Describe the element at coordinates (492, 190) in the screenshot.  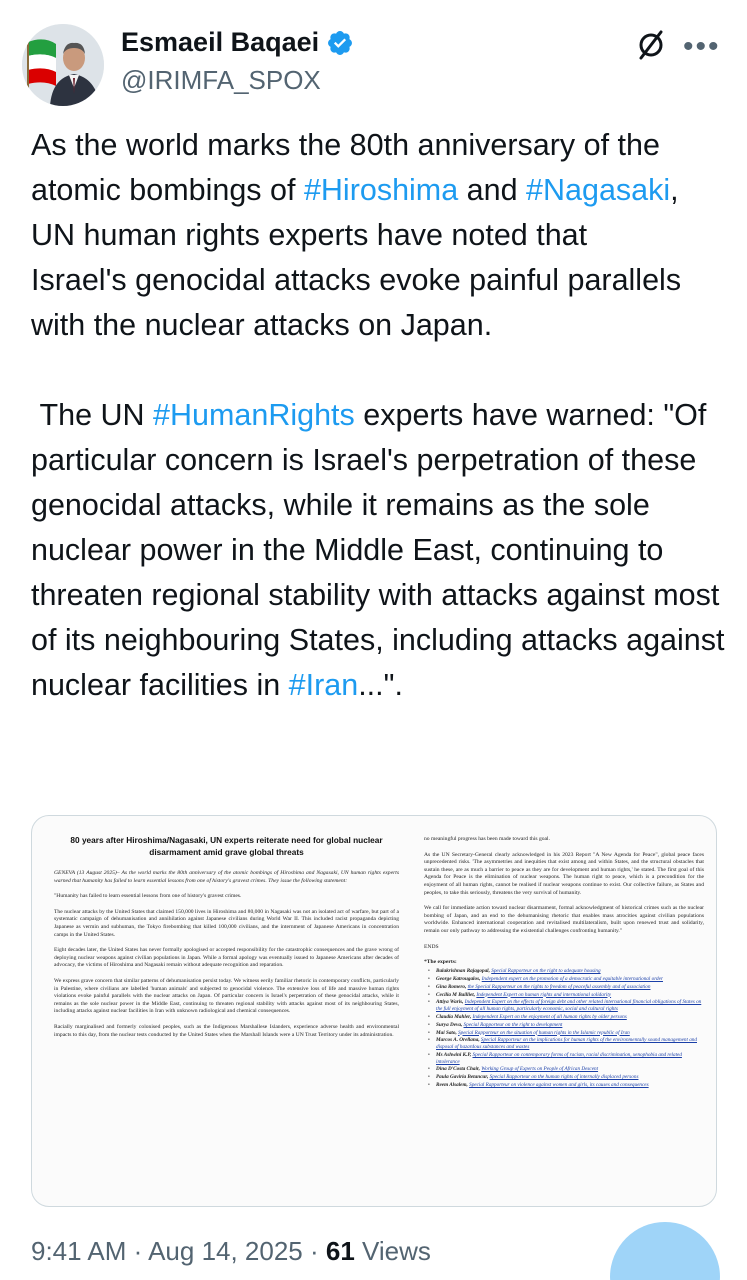
I see `tweet-text-run: and` at that location.